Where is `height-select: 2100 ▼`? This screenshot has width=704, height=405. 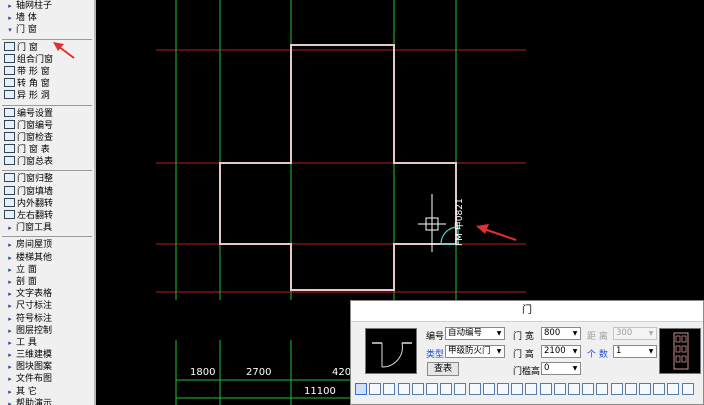
height-select: 2100 ▼ is located at coordinates (561, 351).